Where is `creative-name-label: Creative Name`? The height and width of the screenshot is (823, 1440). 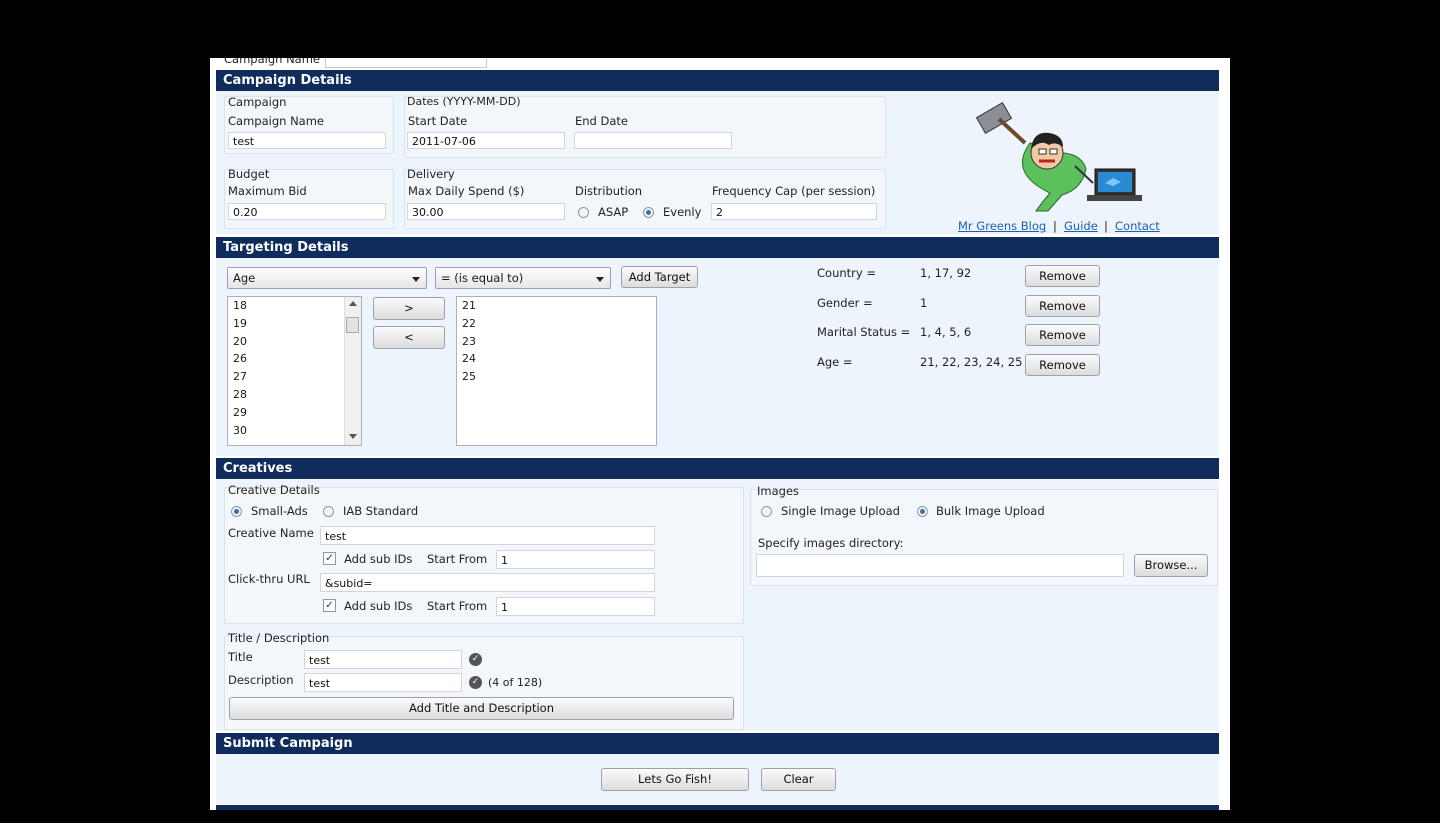 creative-name-label: Creative Name is located at coordinates (271, 533).